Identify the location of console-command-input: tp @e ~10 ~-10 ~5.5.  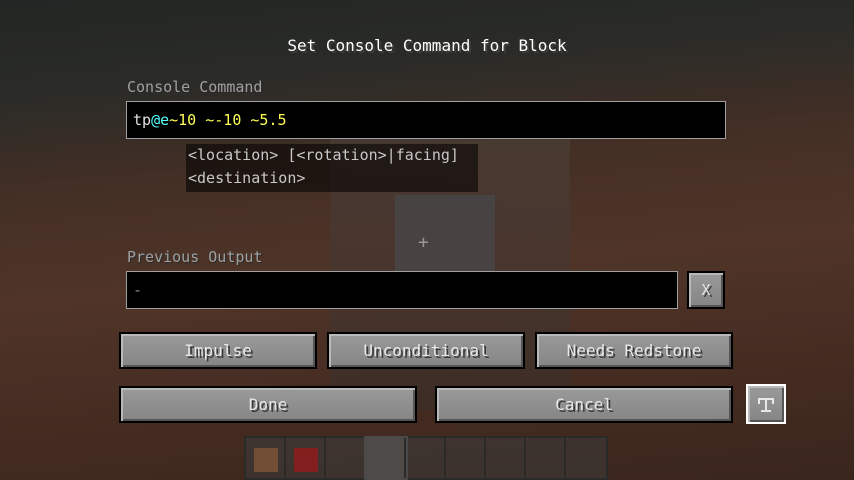
(426, 120).